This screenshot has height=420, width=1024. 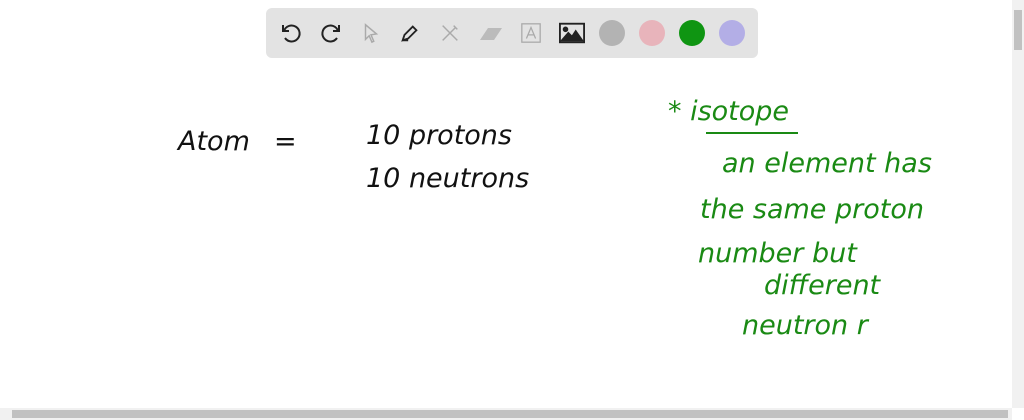 I want to click on color-pink, so click(x=652, y=33).